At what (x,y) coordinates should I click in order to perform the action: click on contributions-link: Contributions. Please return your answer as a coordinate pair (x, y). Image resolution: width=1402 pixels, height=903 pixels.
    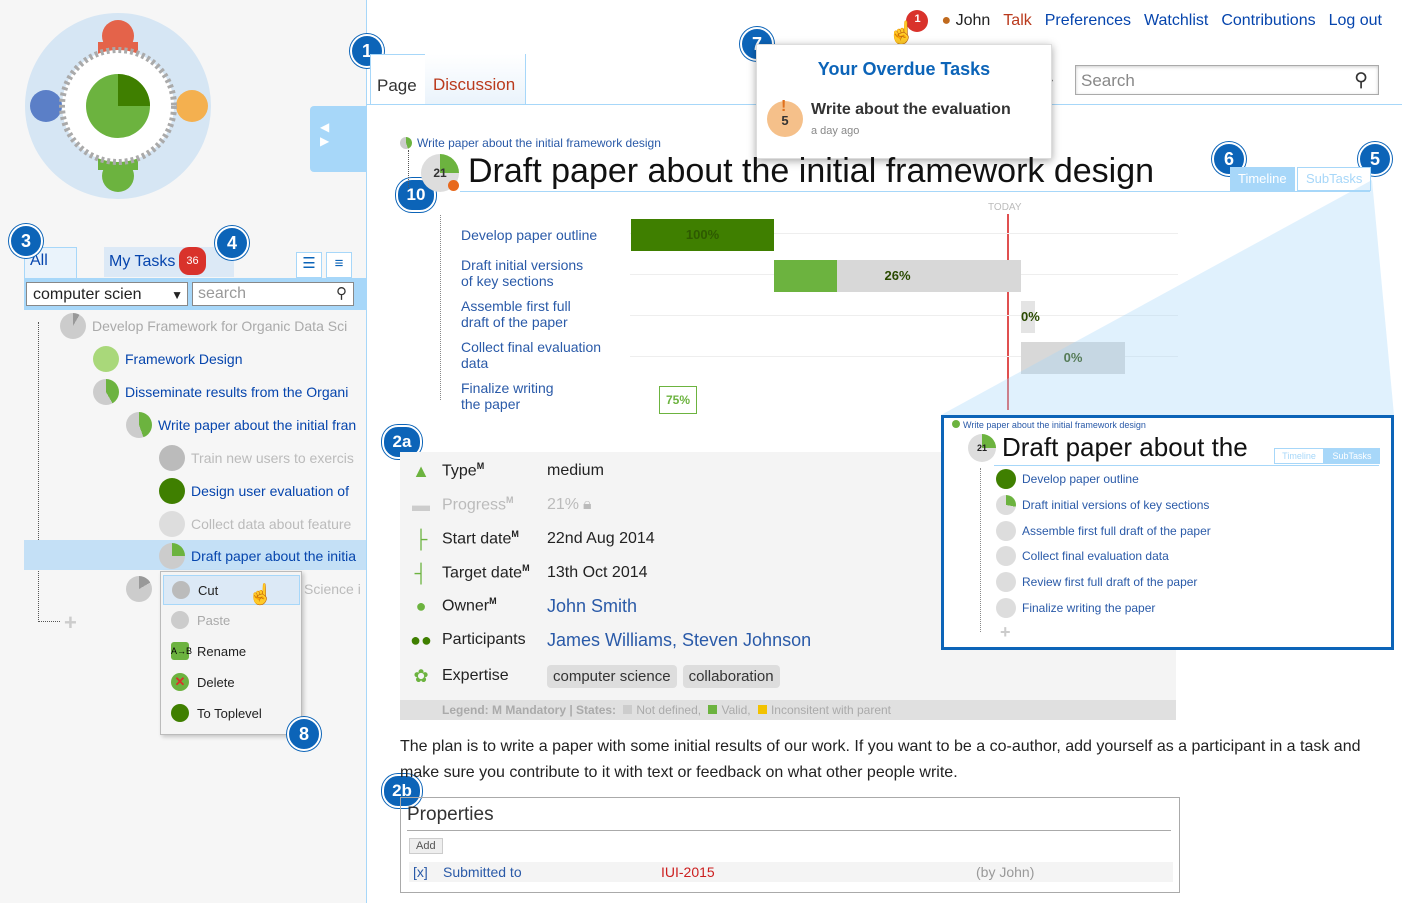
    Looking at the image, I should click on (1268, 21).